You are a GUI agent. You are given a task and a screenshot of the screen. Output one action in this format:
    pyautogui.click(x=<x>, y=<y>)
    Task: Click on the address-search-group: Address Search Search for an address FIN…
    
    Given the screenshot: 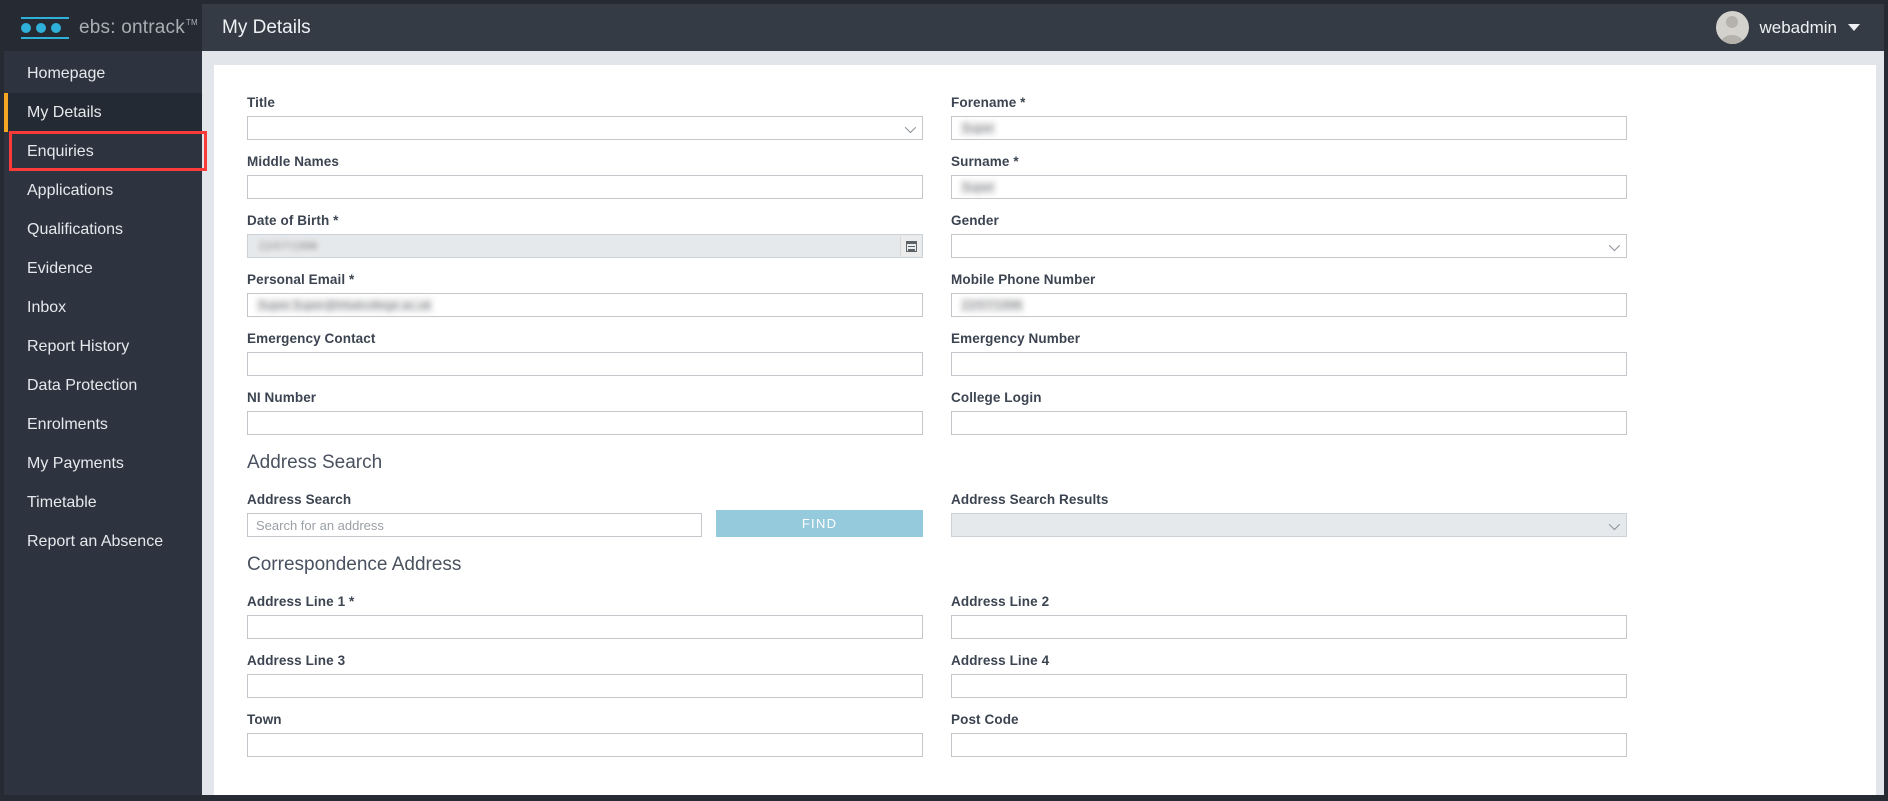 What is the action you would take?
    pyautogui.click(x=585, y=514)
    